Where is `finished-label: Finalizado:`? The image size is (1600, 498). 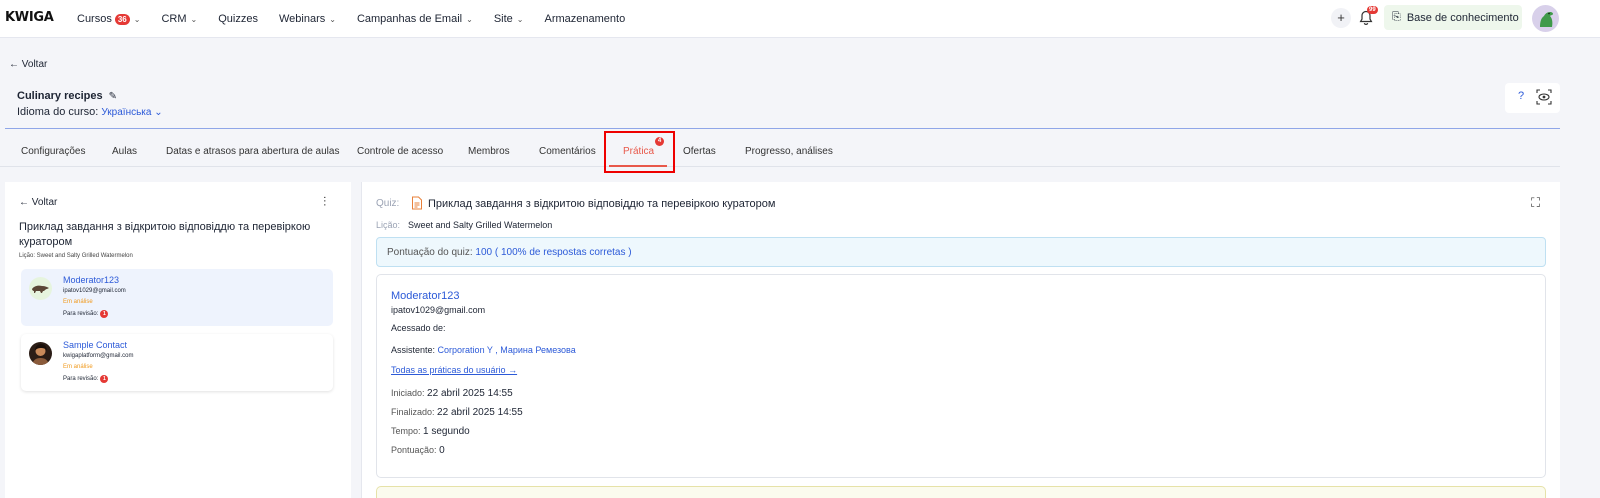
finished-label: Finalizado: is located at coordinates (413, 412).